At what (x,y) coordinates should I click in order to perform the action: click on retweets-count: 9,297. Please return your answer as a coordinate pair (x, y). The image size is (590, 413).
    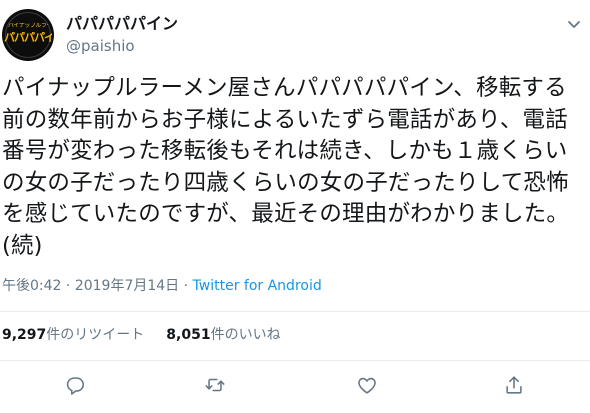
    Looking at the image, I should click on (24, 335).